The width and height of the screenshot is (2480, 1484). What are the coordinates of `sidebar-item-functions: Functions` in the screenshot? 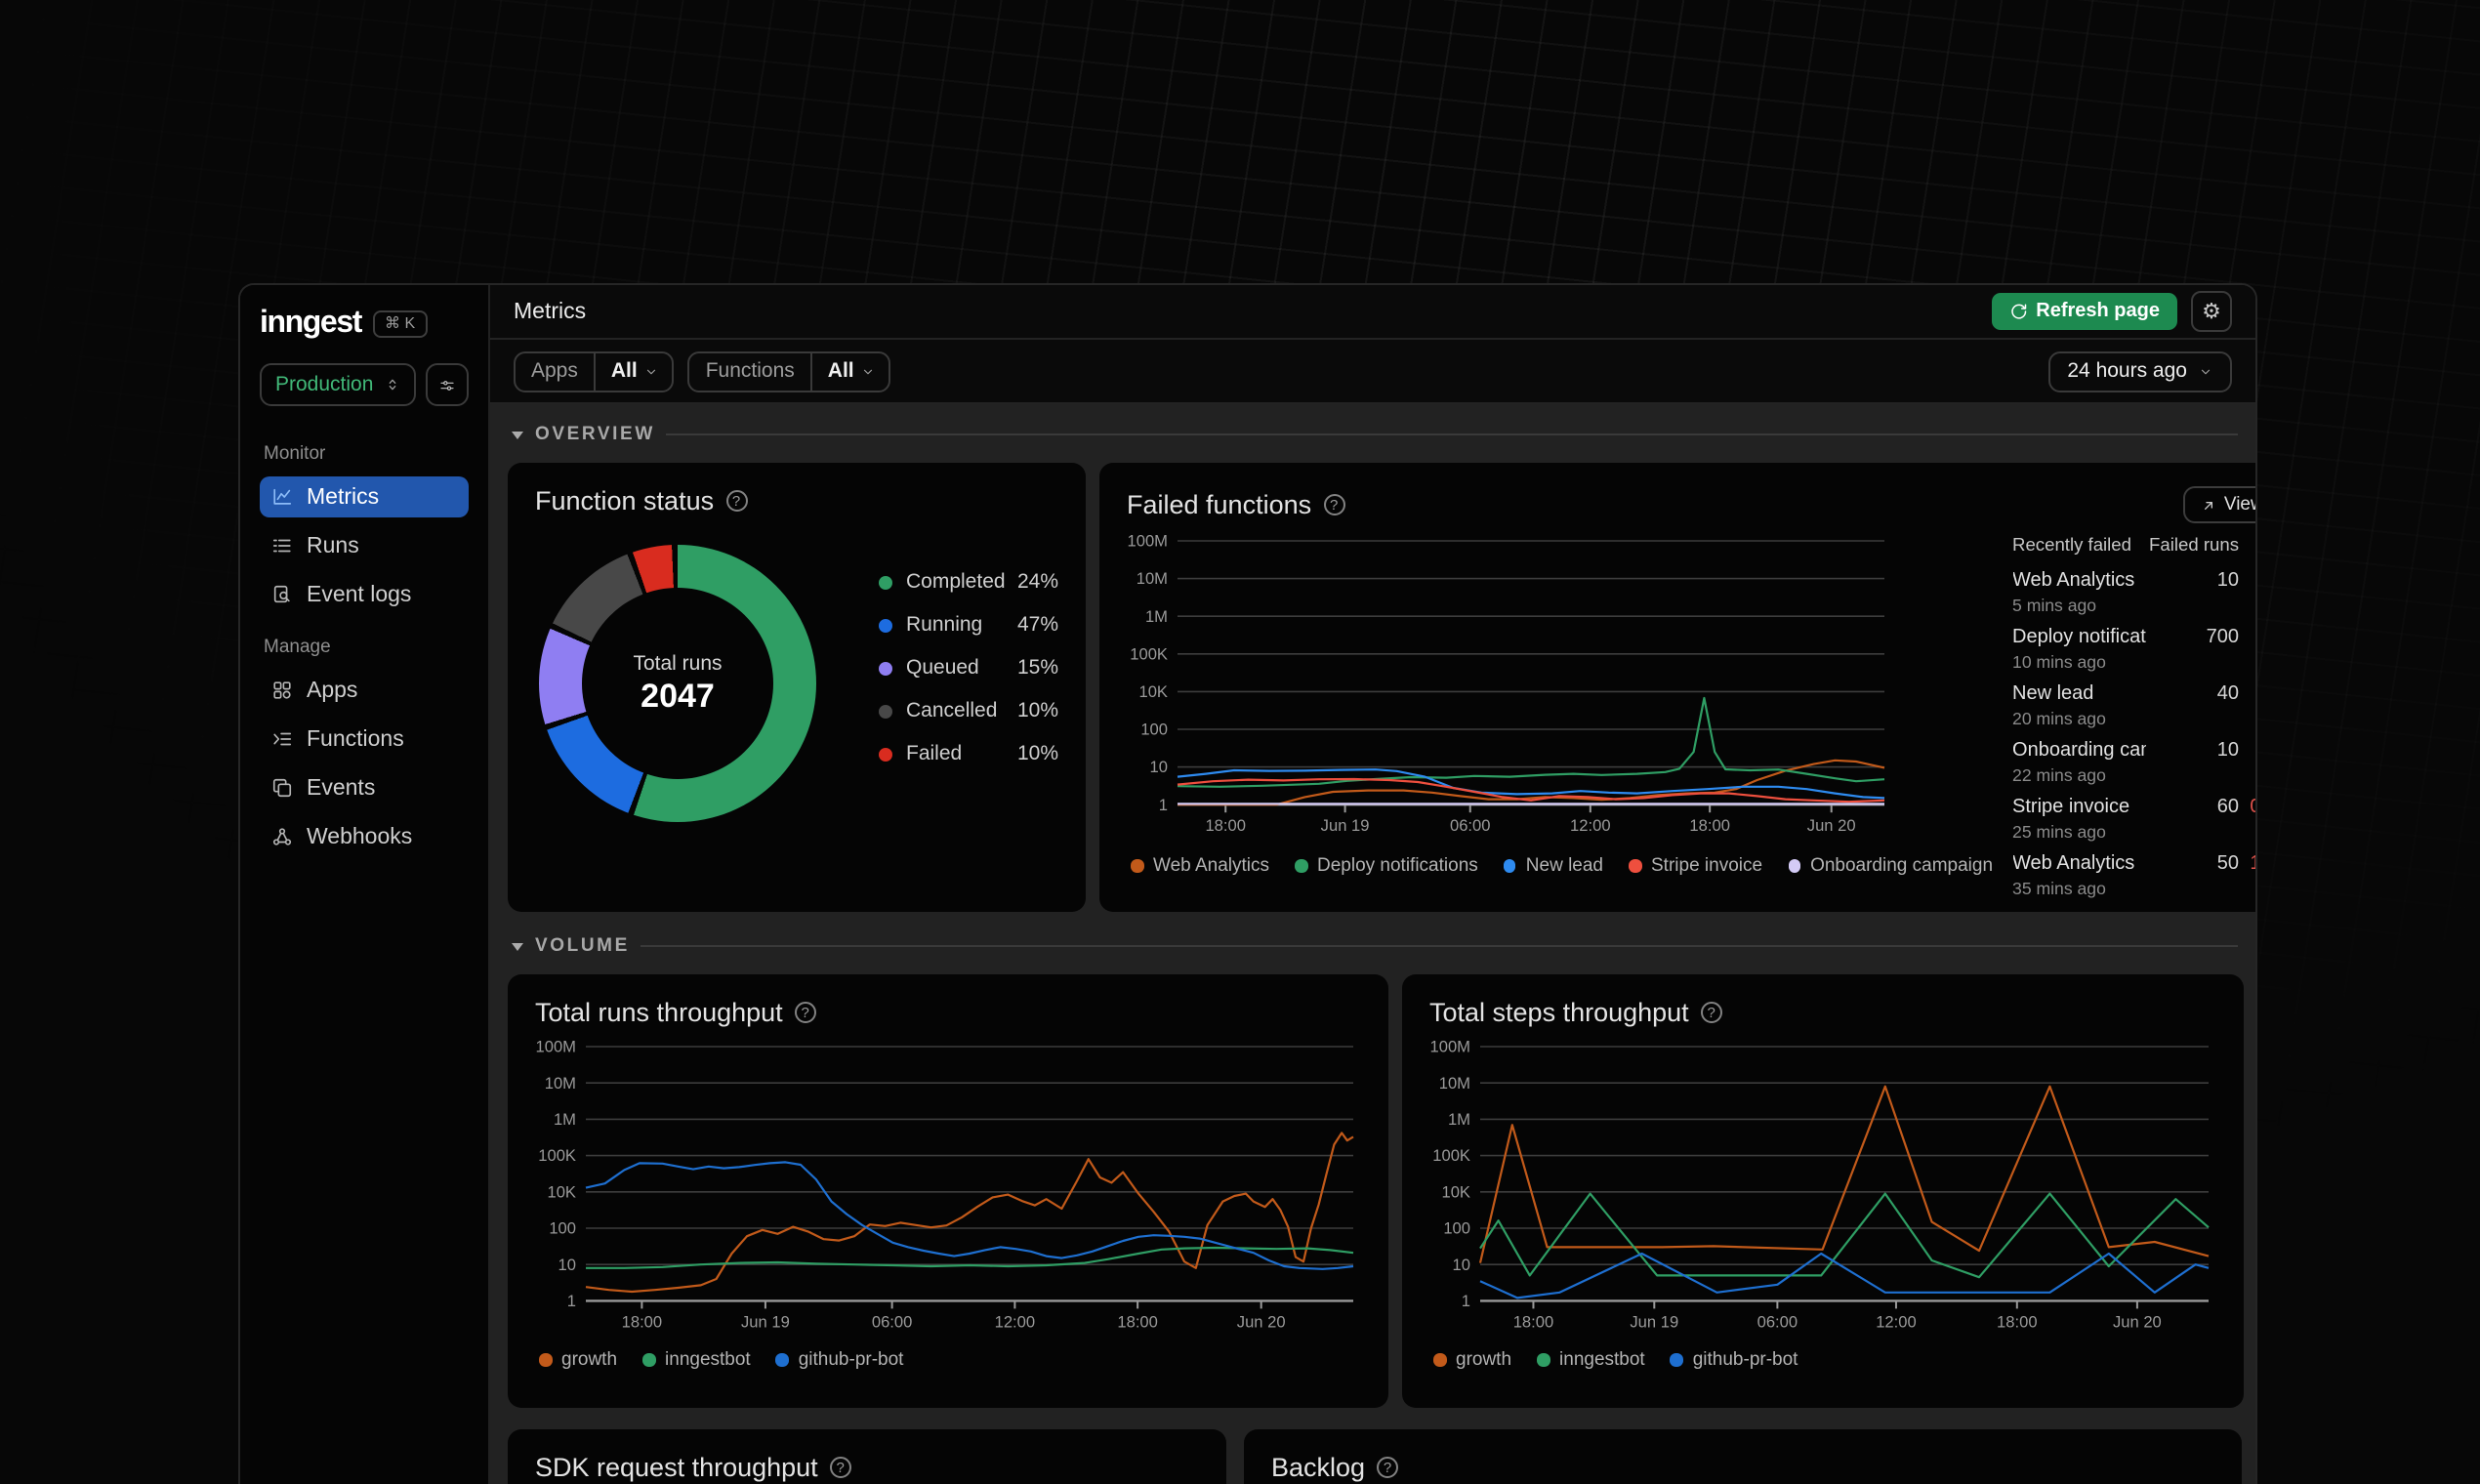 It's located at (364, 740).